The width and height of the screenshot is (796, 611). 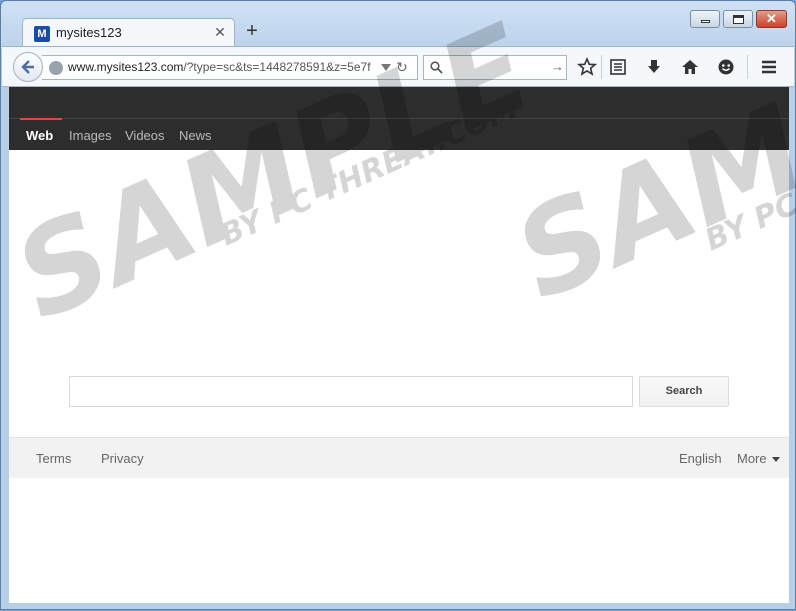 I want to click on maximize-icon, so click(x=738, y=19).